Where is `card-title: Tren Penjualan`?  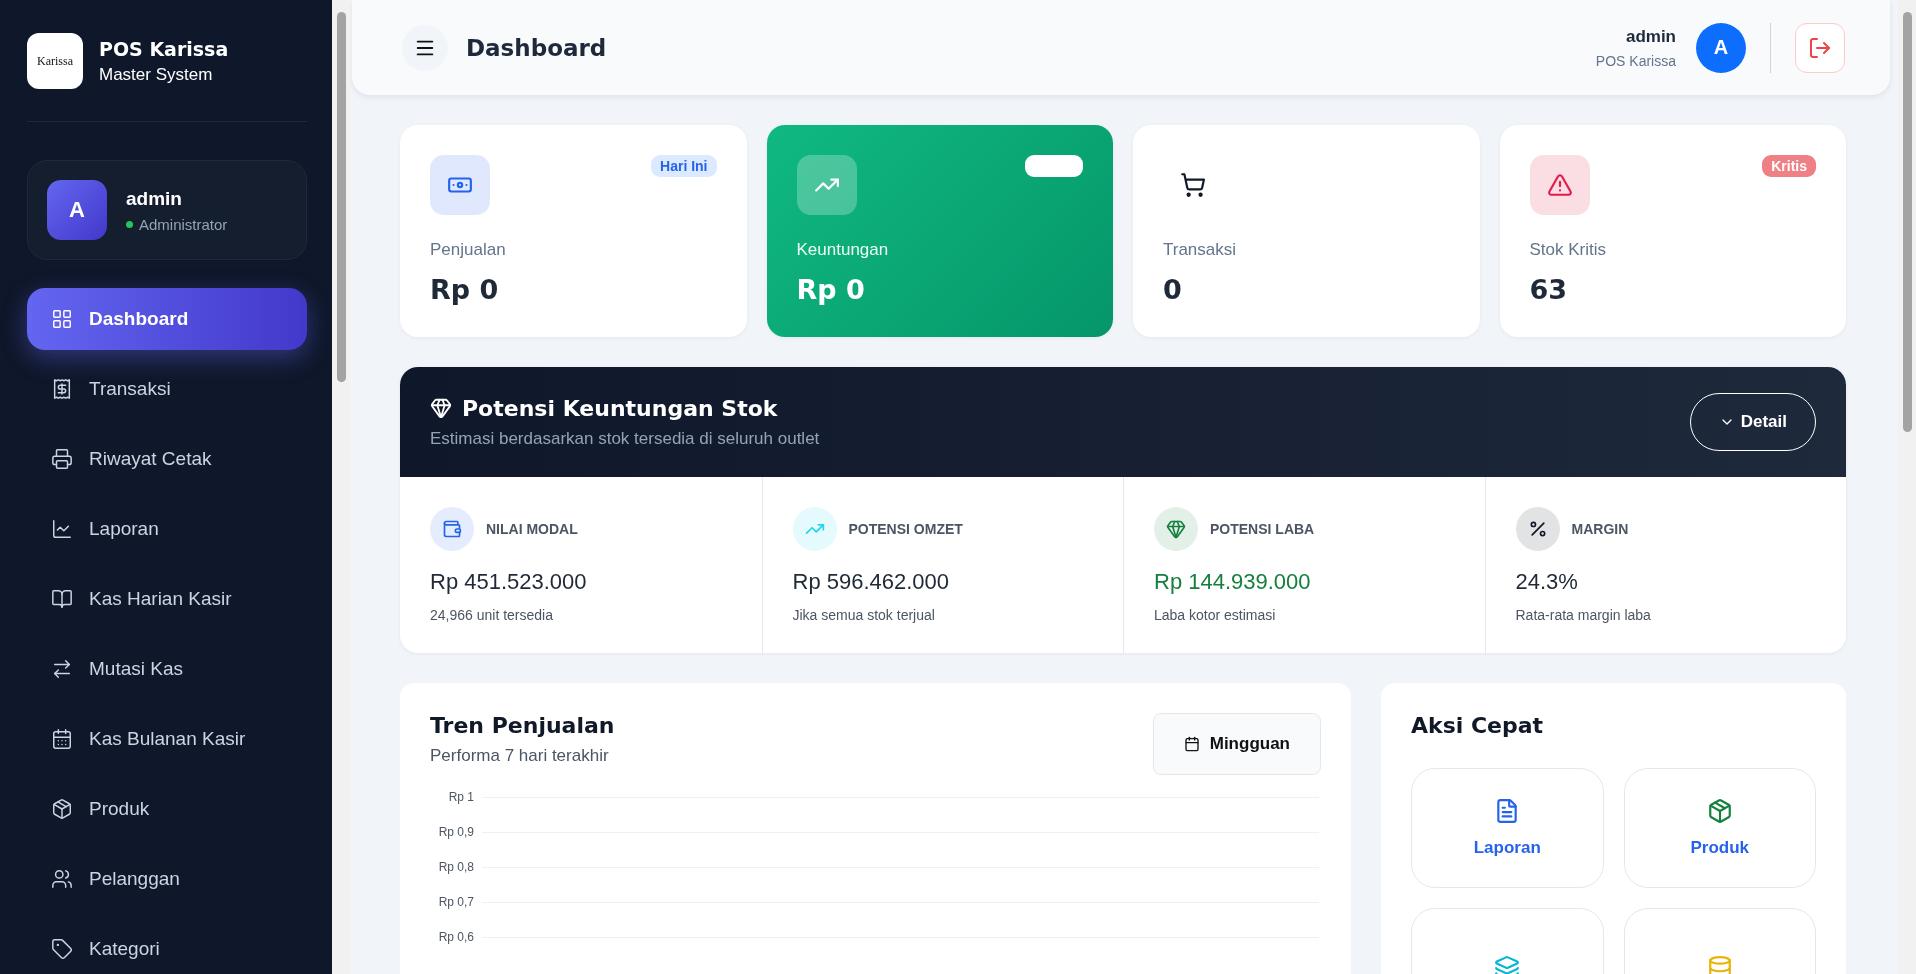 card-title: Tren Penjualan is located at coordinates (522, 725).